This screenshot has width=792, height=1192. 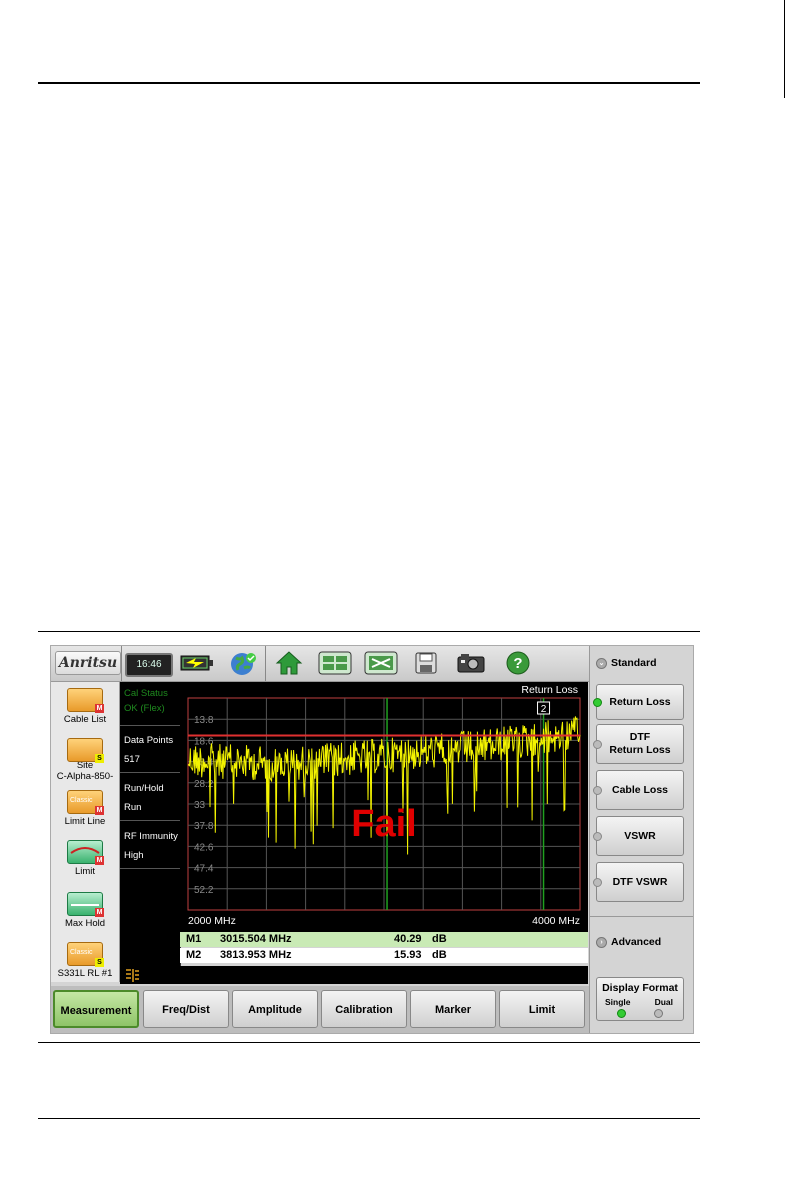 What do you see at coordinates (384, 955) in the screenshot?
I see `marker-row-m2: M2 3813.953 MHz 15.93 dB` at bounding box center [384, 955].